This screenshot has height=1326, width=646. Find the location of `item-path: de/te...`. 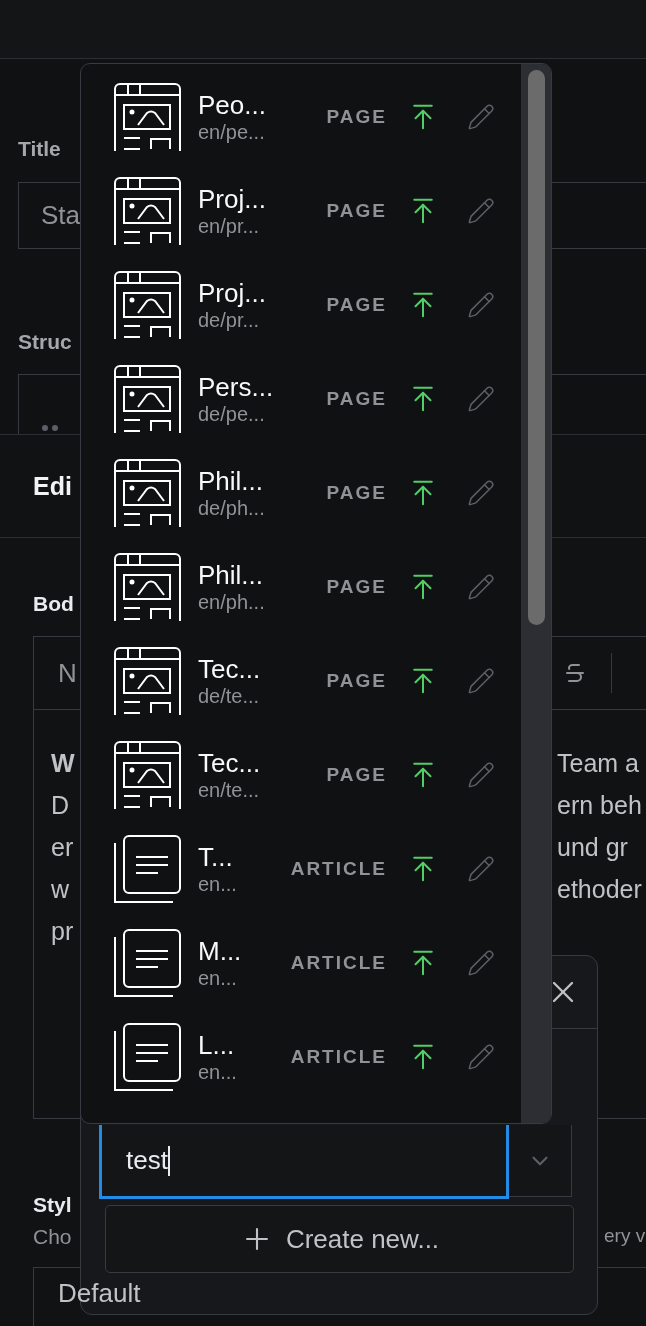

item-path: de/te... is located at coordinates (229, 696).